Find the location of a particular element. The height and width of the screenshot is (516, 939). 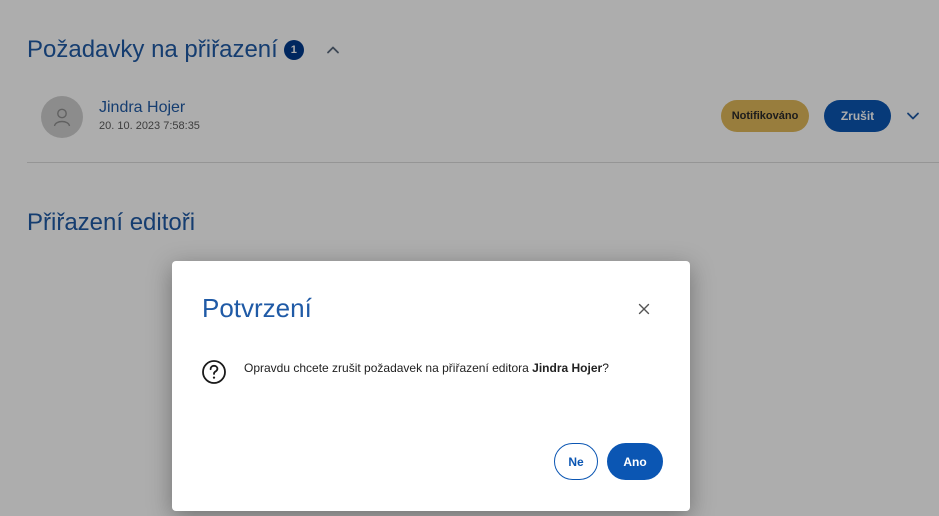

dialog-title: Potvrzení is located at coordinates (257, 308).